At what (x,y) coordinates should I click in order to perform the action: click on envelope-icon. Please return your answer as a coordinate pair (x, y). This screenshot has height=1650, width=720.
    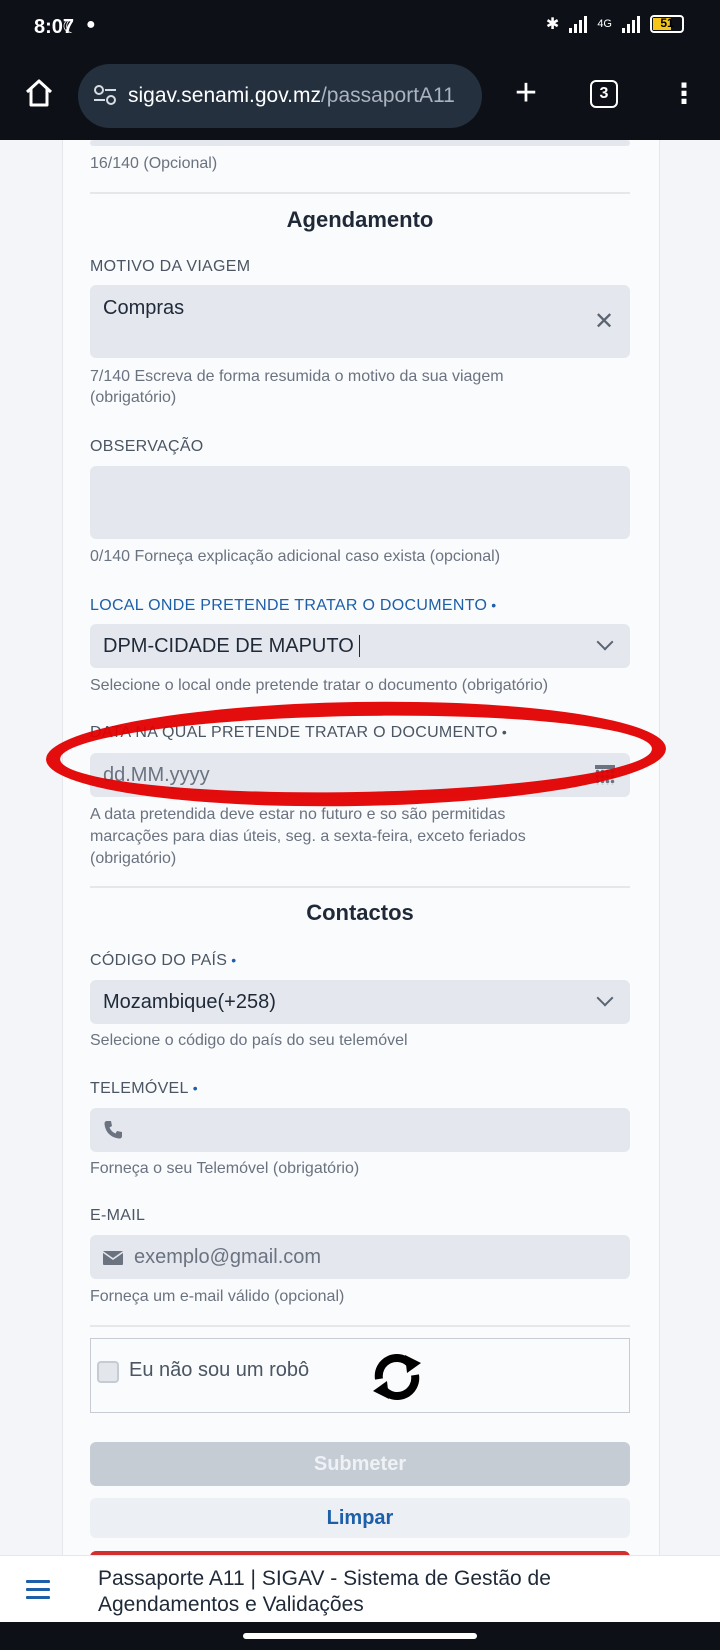
    Looking at the image, I should click on (113, 1258).